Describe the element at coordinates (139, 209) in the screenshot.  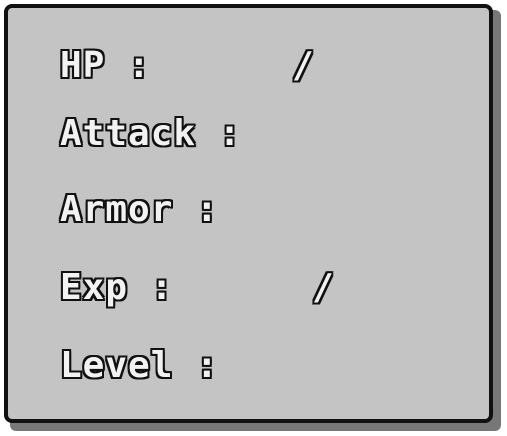
I see `armor-label: Armor :` at that location.